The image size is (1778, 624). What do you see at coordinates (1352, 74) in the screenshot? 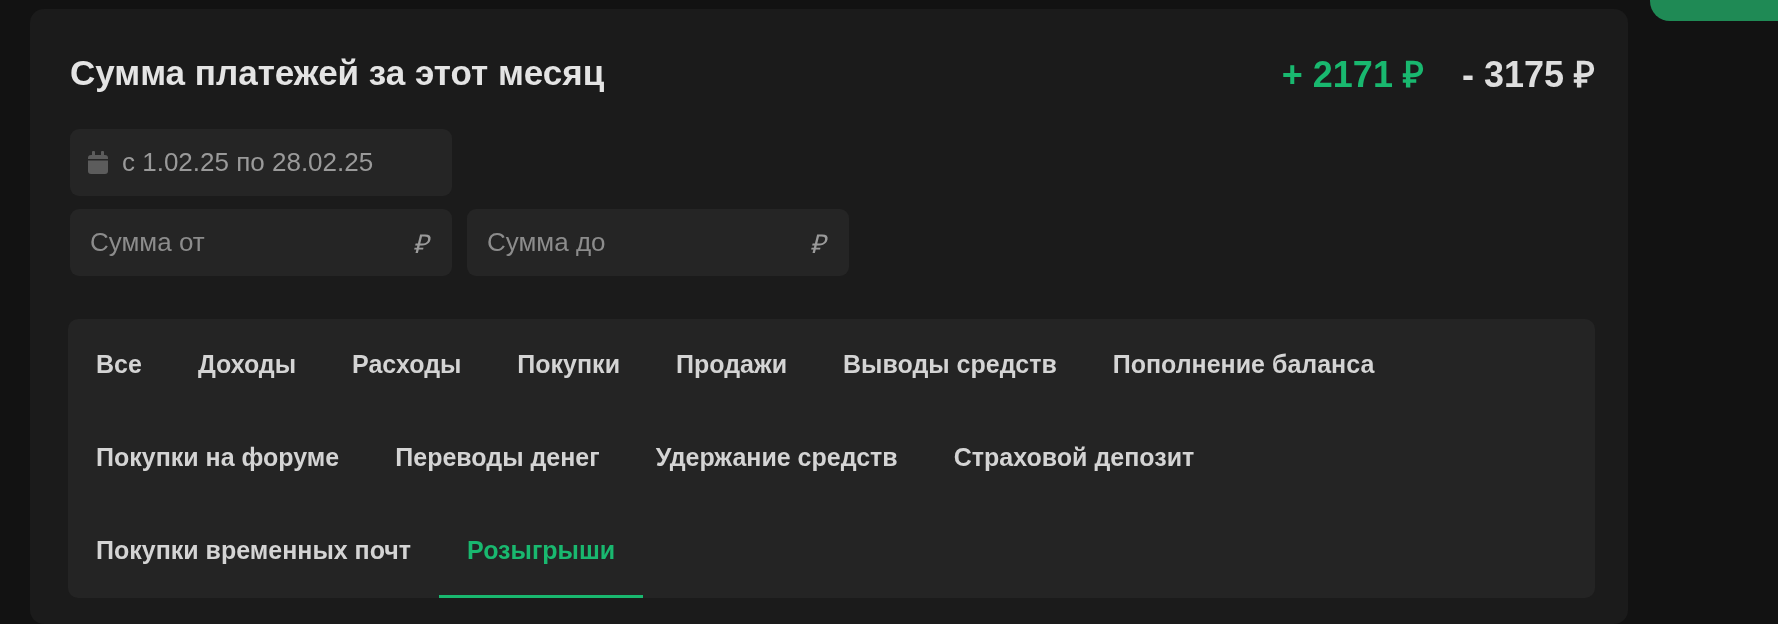
I see `income-total: + 2171 ₽` at bounding box center [1352, 74].